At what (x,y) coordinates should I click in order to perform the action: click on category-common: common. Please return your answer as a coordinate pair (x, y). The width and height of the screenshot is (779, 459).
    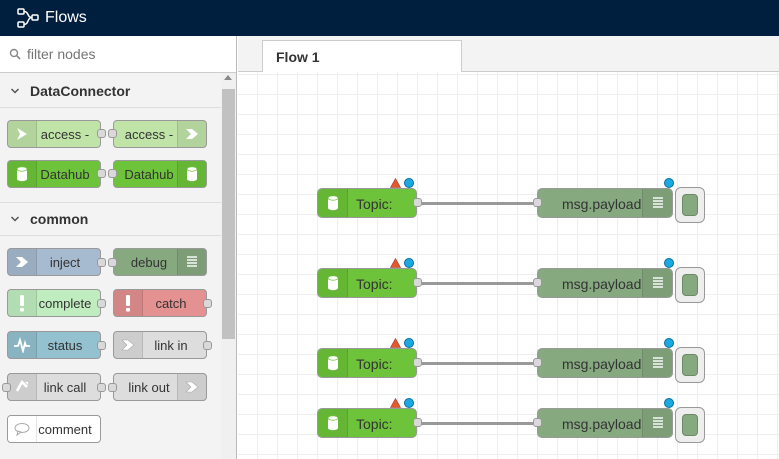
    Looking at the image, I should click on (110, 219).